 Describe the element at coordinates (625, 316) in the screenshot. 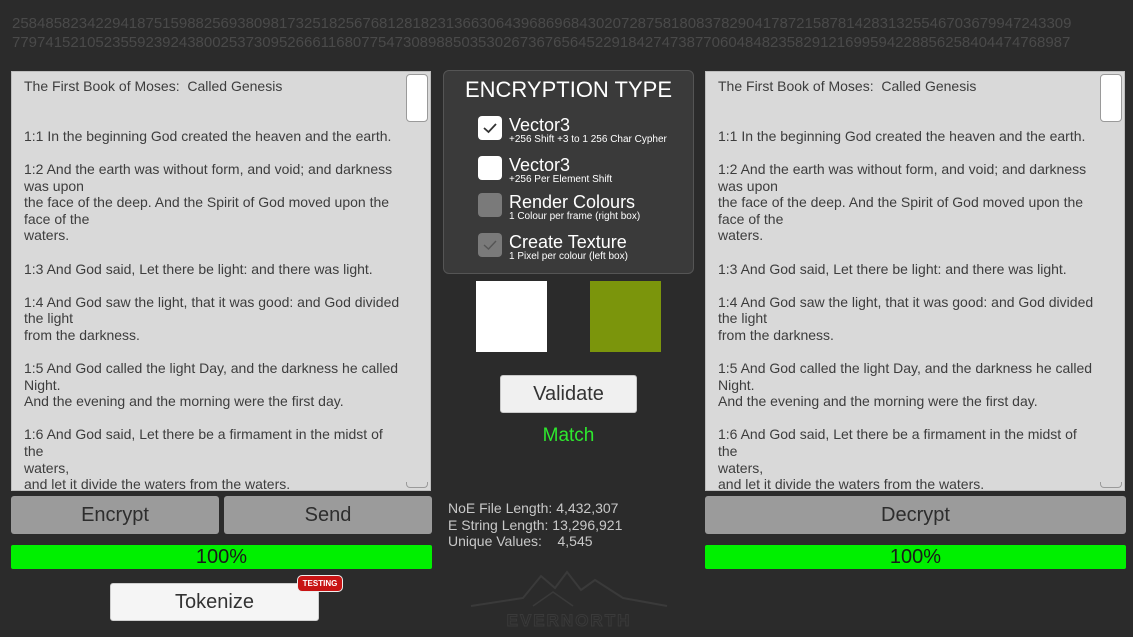

I see `render-colour-swatch` at that location.